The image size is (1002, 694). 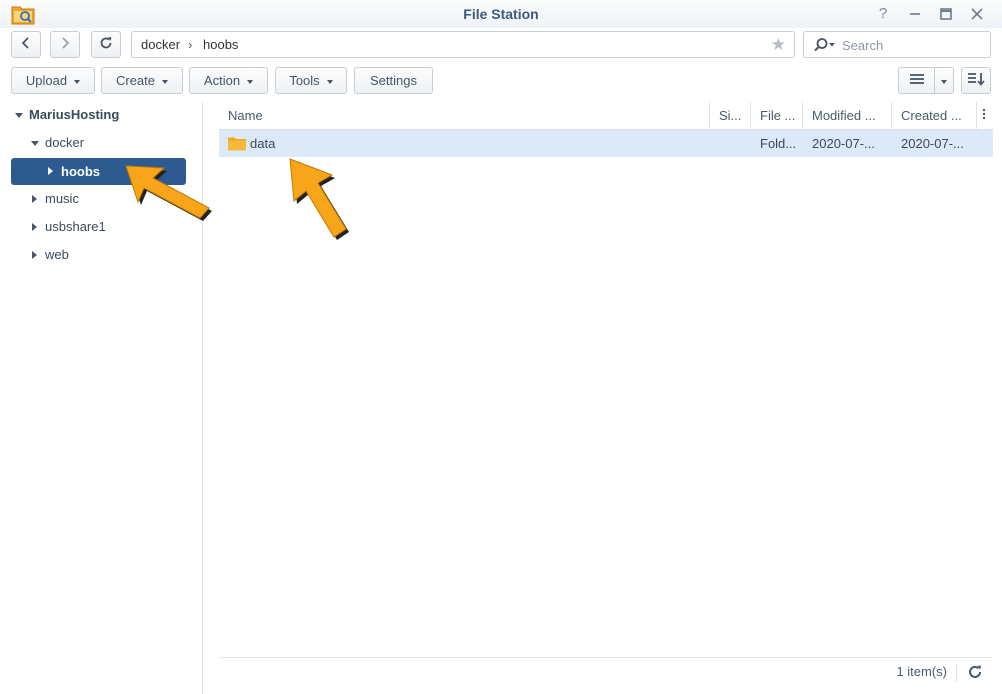 I want to click on action-label: Action, so click(x=222, y=80).